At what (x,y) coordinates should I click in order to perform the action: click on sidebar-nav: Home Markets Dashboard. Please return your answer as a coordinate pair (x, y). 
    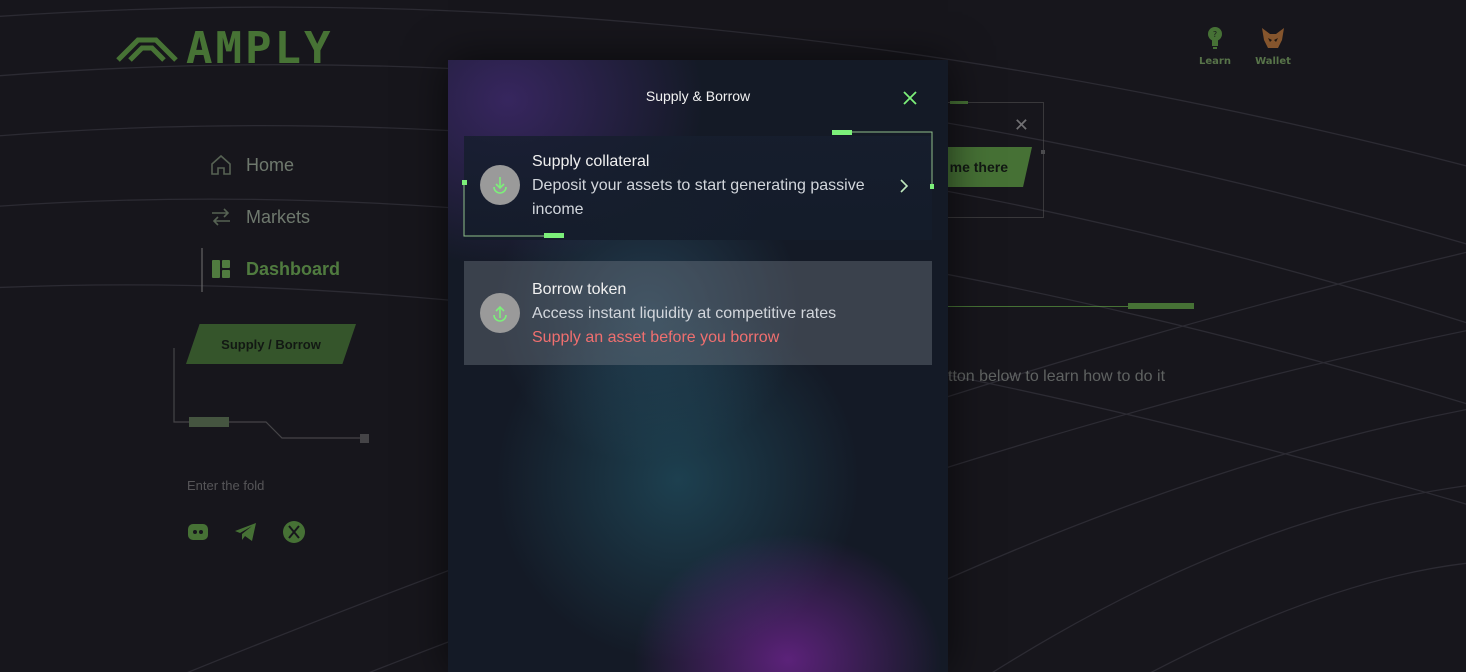
    Looking at the image, I should click on (274, 228).